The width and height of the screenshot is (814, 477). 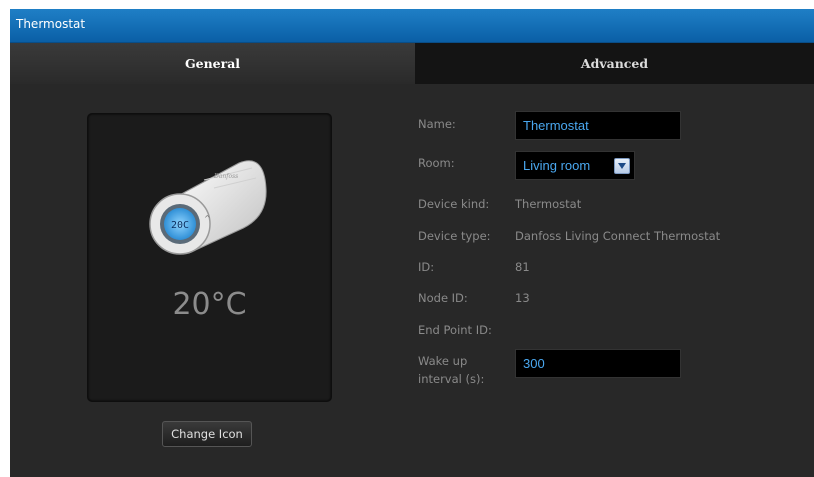 I want to click on chevron-down-icon, so click(x=622, y=166).